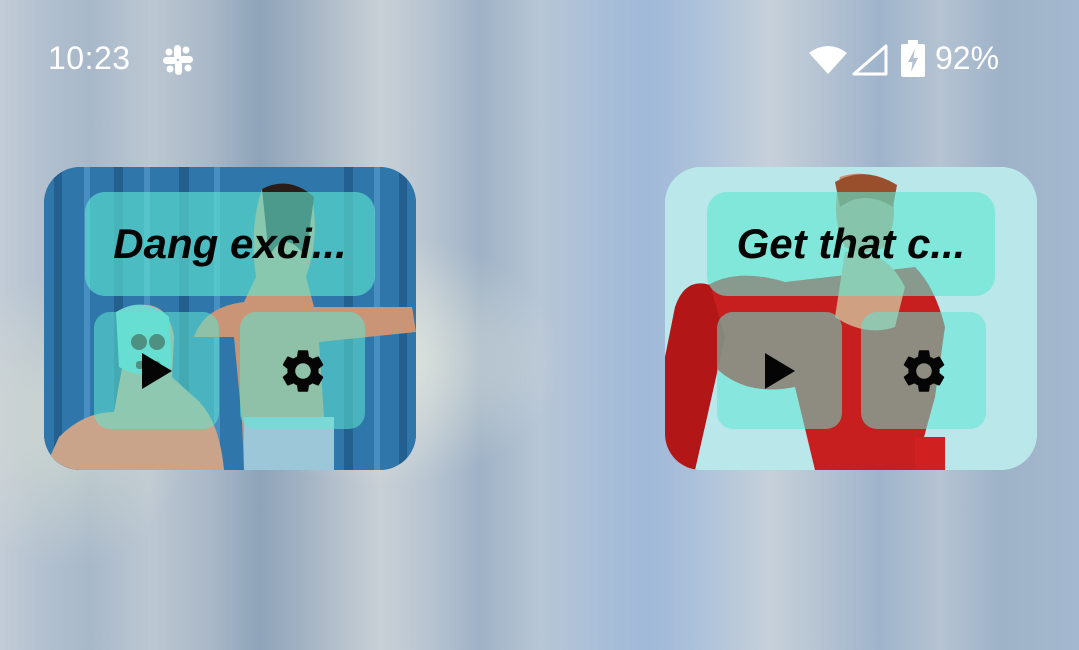 Image resolution: width=1079 pixels, height=650 pixels. I want to click on battery-percentage: 92%, so click(967, 58).